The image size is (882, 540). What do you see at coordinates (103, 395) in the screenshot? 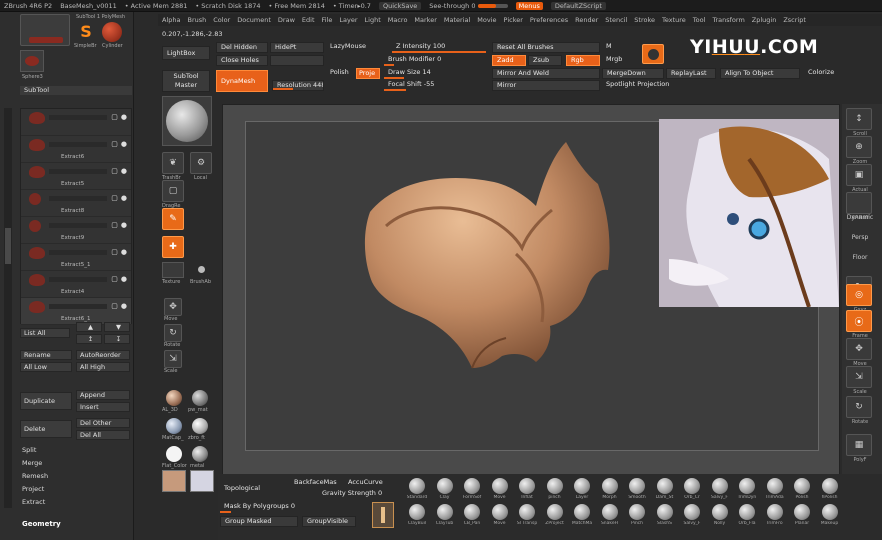
I see `append-button: Append` at bounding box center [103, 395].